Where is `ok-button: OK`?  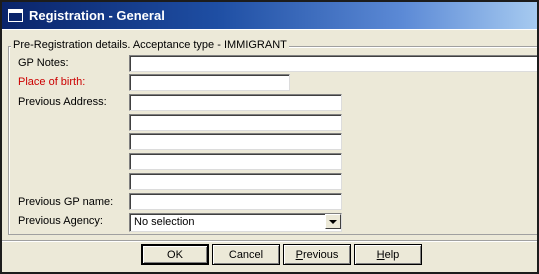 ok-button: OK is located at coordinates (175, 254).